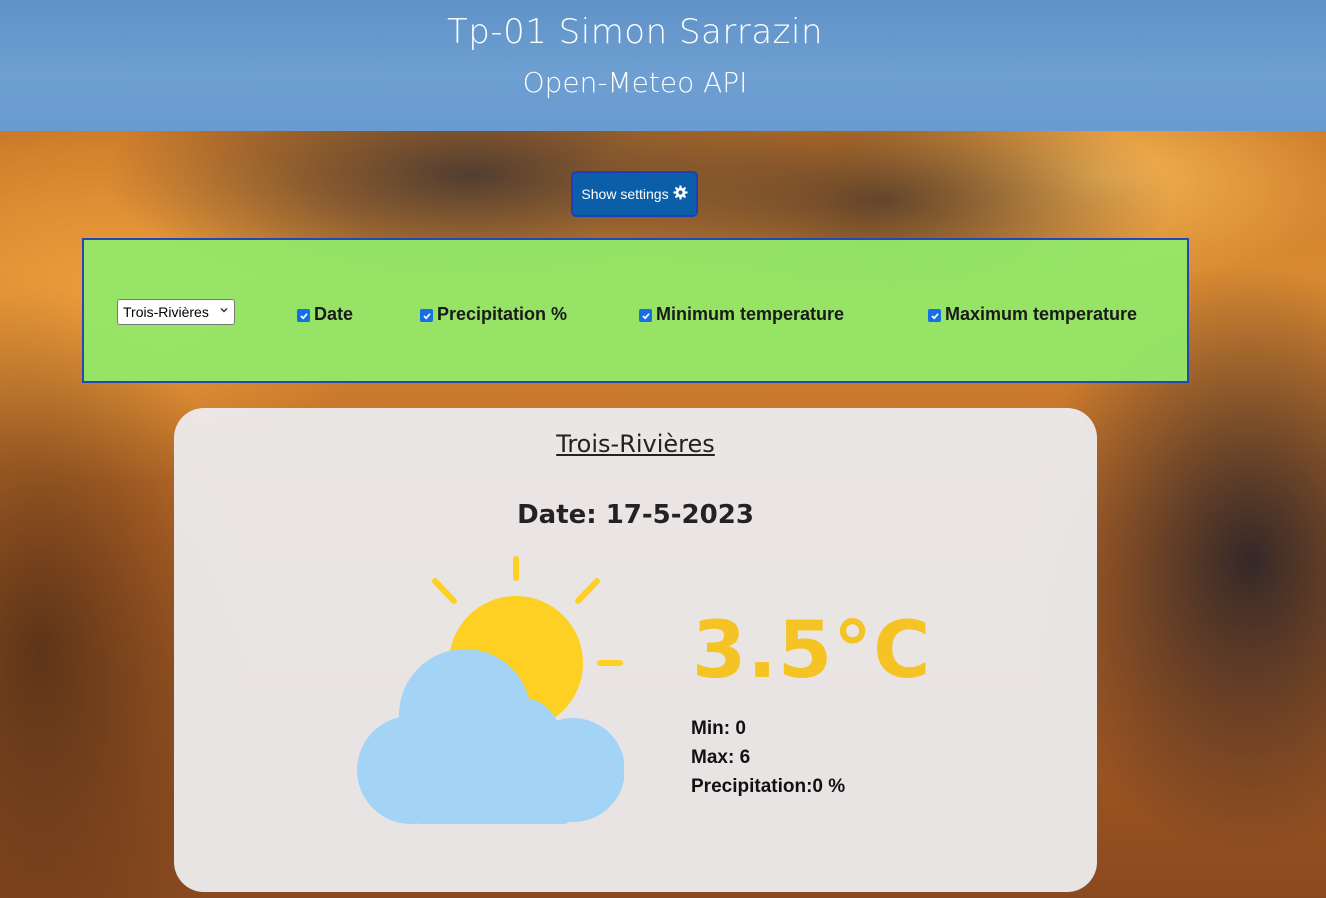  Describe the element at coordinates (812, 651) in the screenshot. I see `current-temperature: 3.5°C` at that location.